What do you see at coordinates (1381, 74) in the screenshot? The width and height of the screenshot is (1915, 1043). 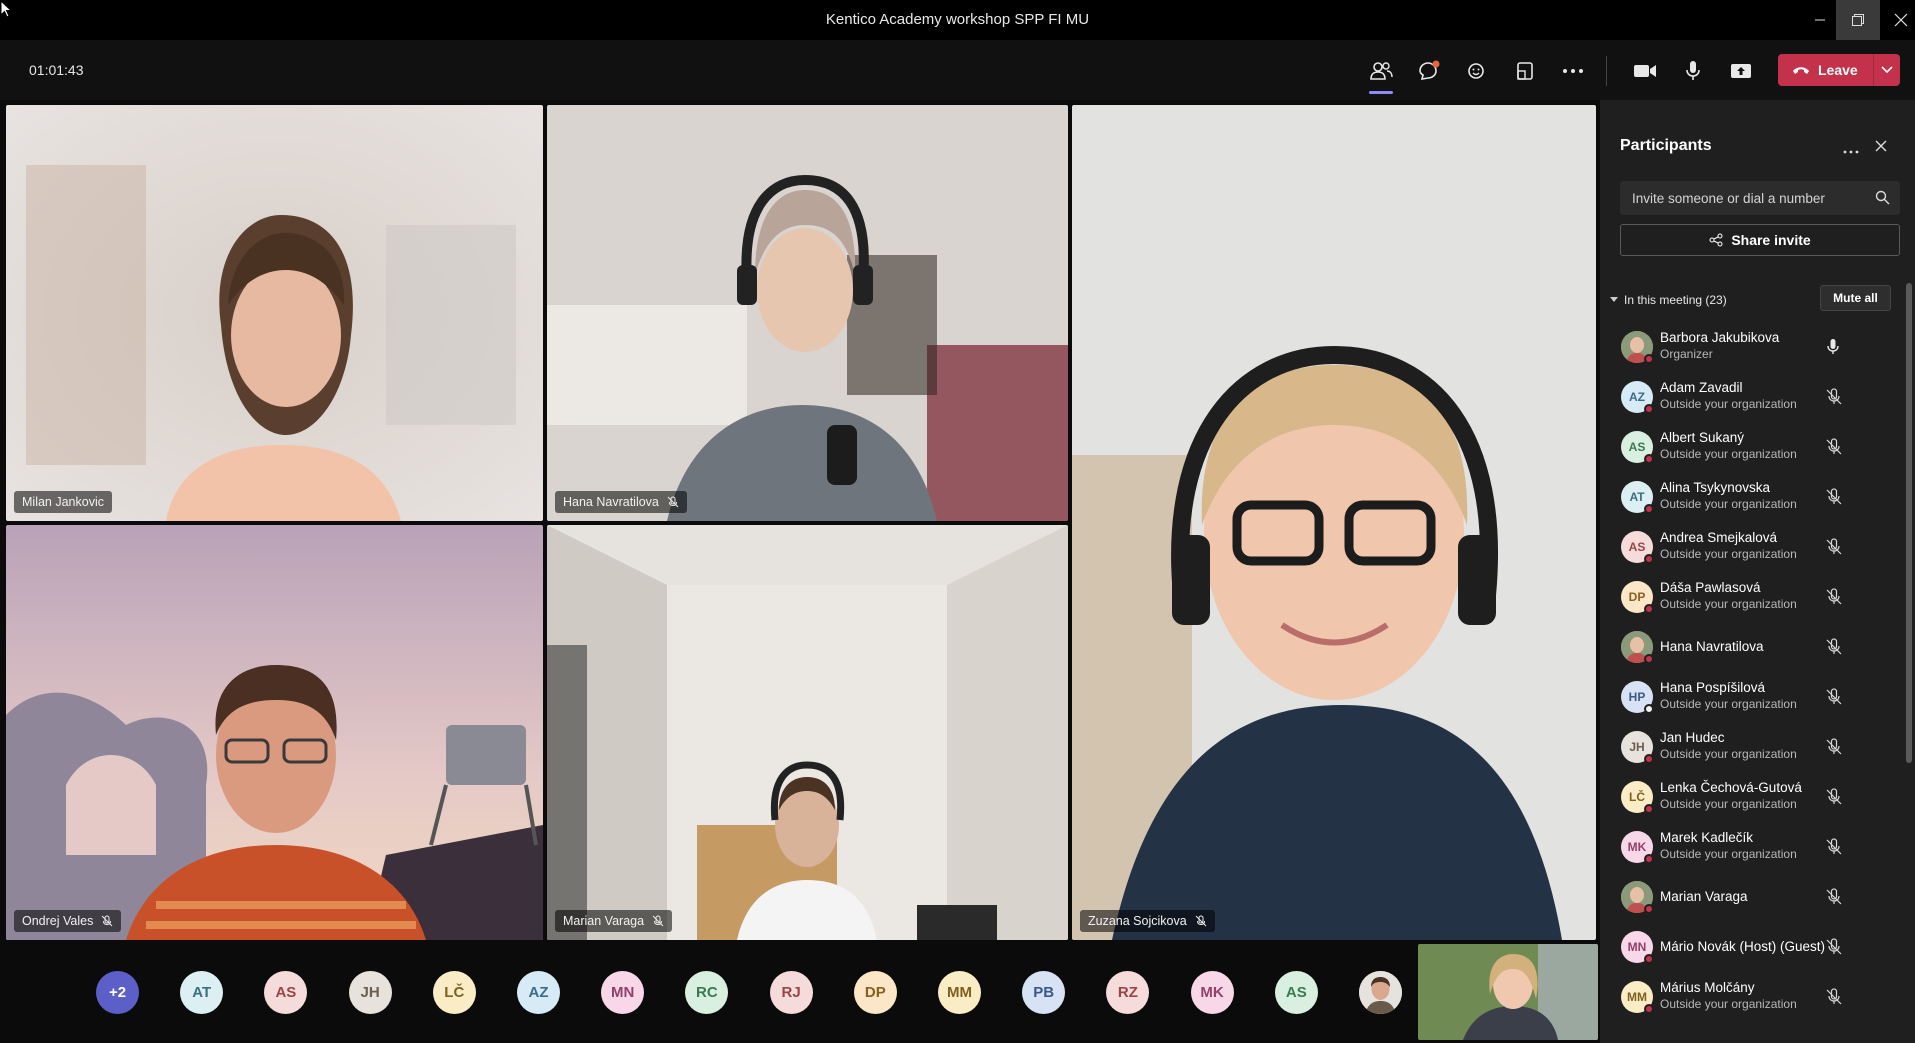 I see `participants-button` at bounding box center [1381, 74].